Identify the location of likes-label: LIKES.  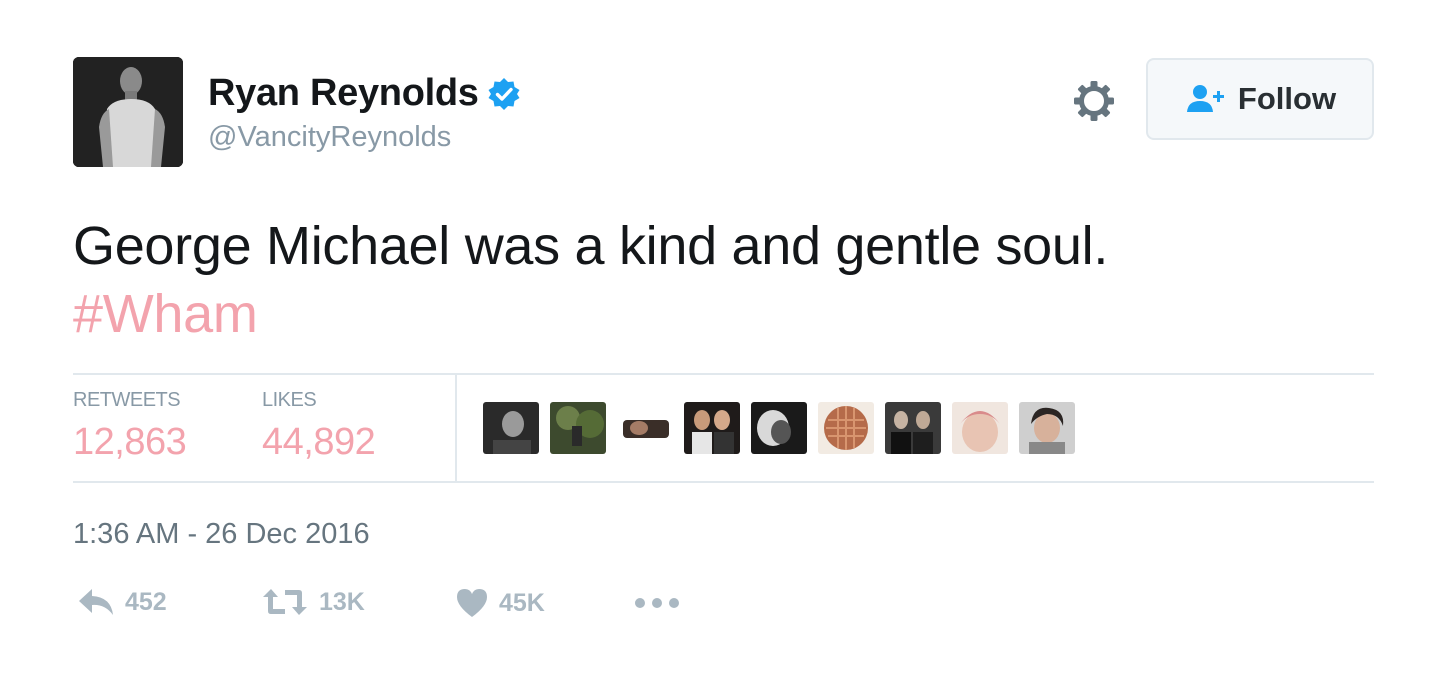
(289, 400).